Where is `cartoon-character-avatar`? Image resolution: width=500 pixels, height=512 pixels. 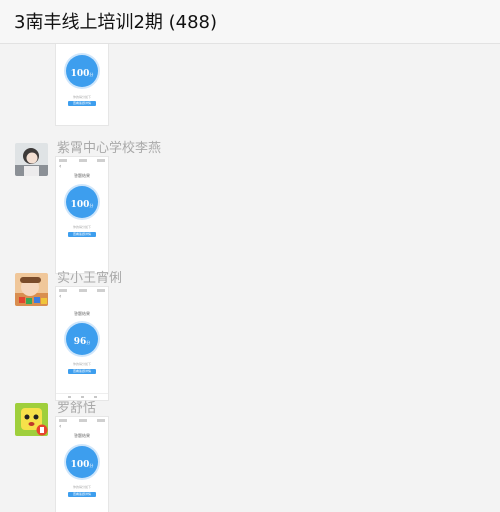
cartoon-character-avatar is located at coordinates (31, 419).